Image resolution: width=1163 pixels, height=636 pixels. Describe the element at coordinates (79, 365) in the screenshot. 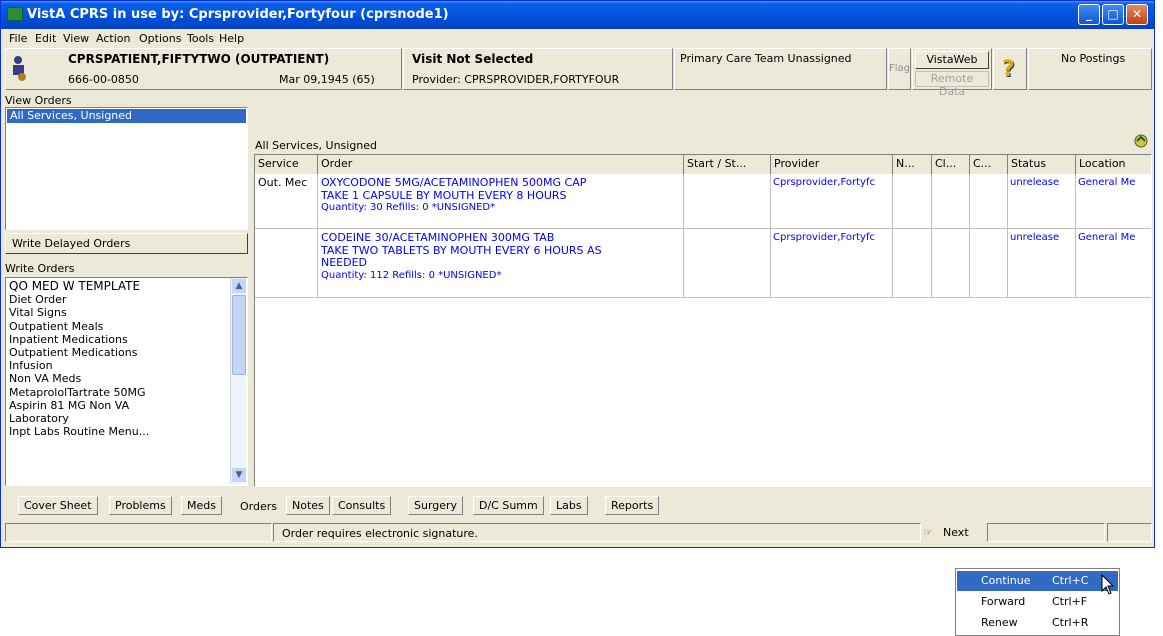

I see `list-item: Infusion` at that location.